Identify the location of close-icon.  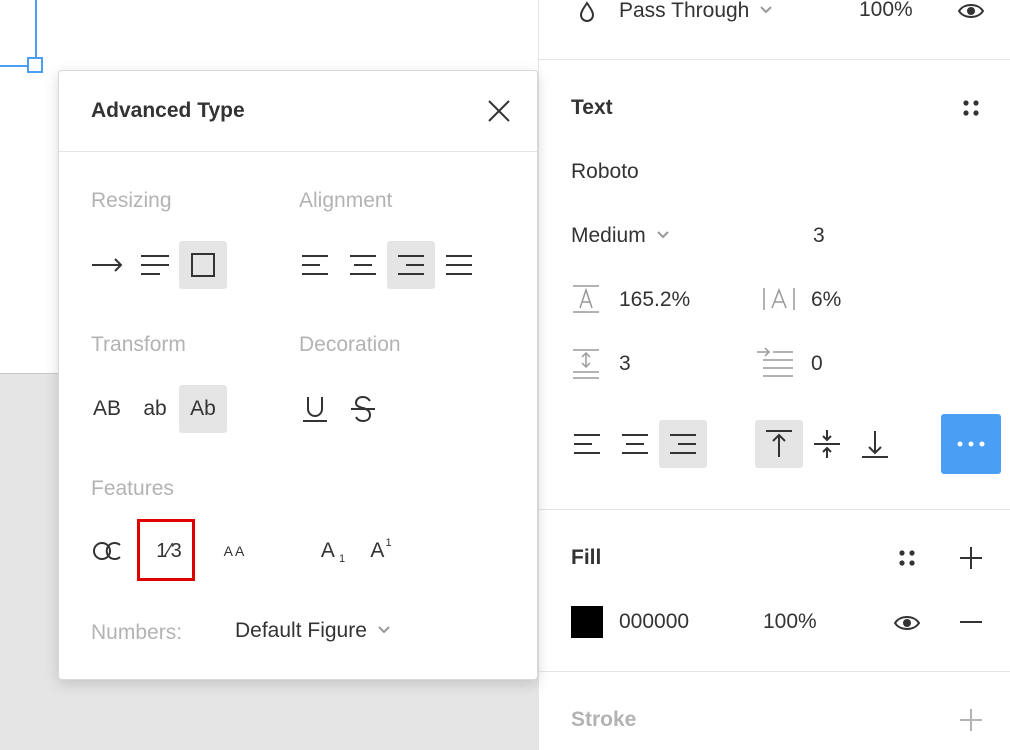
(499, 111).